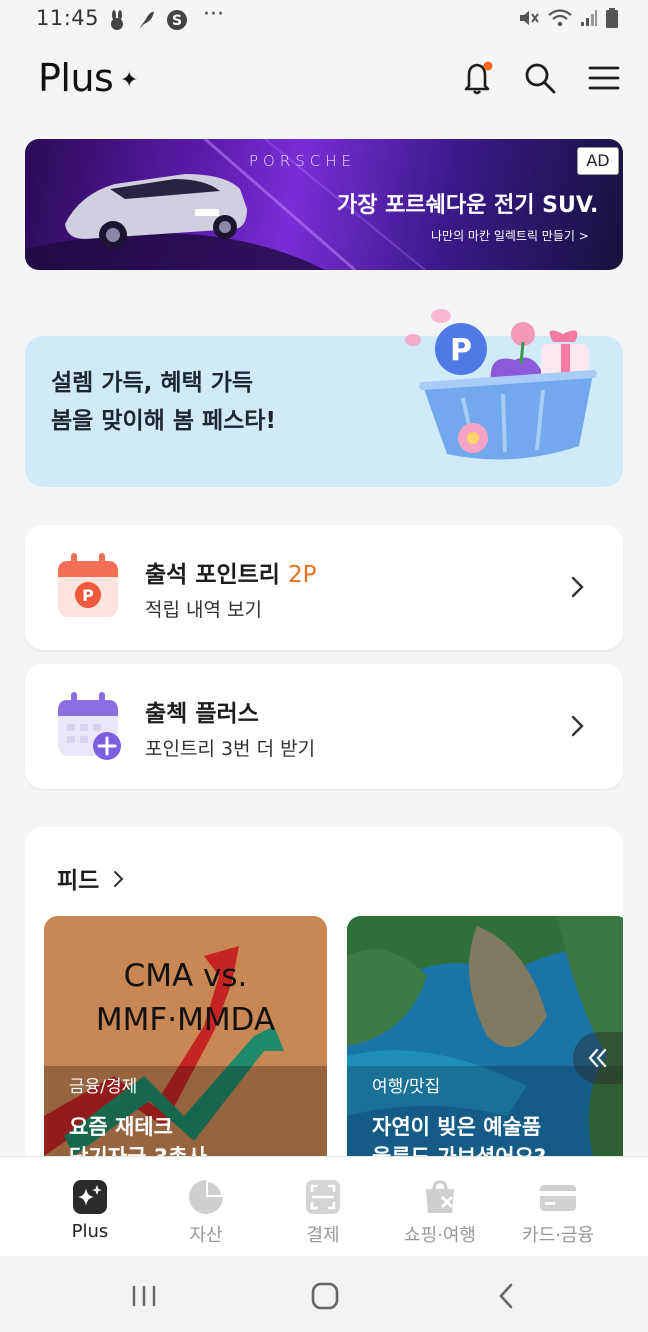 The width and height of the screenshot is (648, 1332). What do you see at coordinates (89, 726) in the screenshot?
I see `calendar-add-icon` at bounding box center [89, 726].